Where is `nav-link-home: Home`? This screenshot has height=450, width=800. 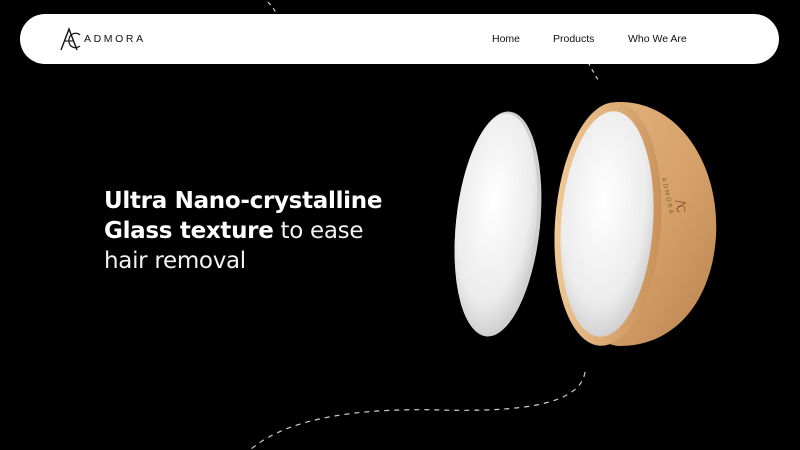
nav-link-home: Home is located at coordinates (506, 39).